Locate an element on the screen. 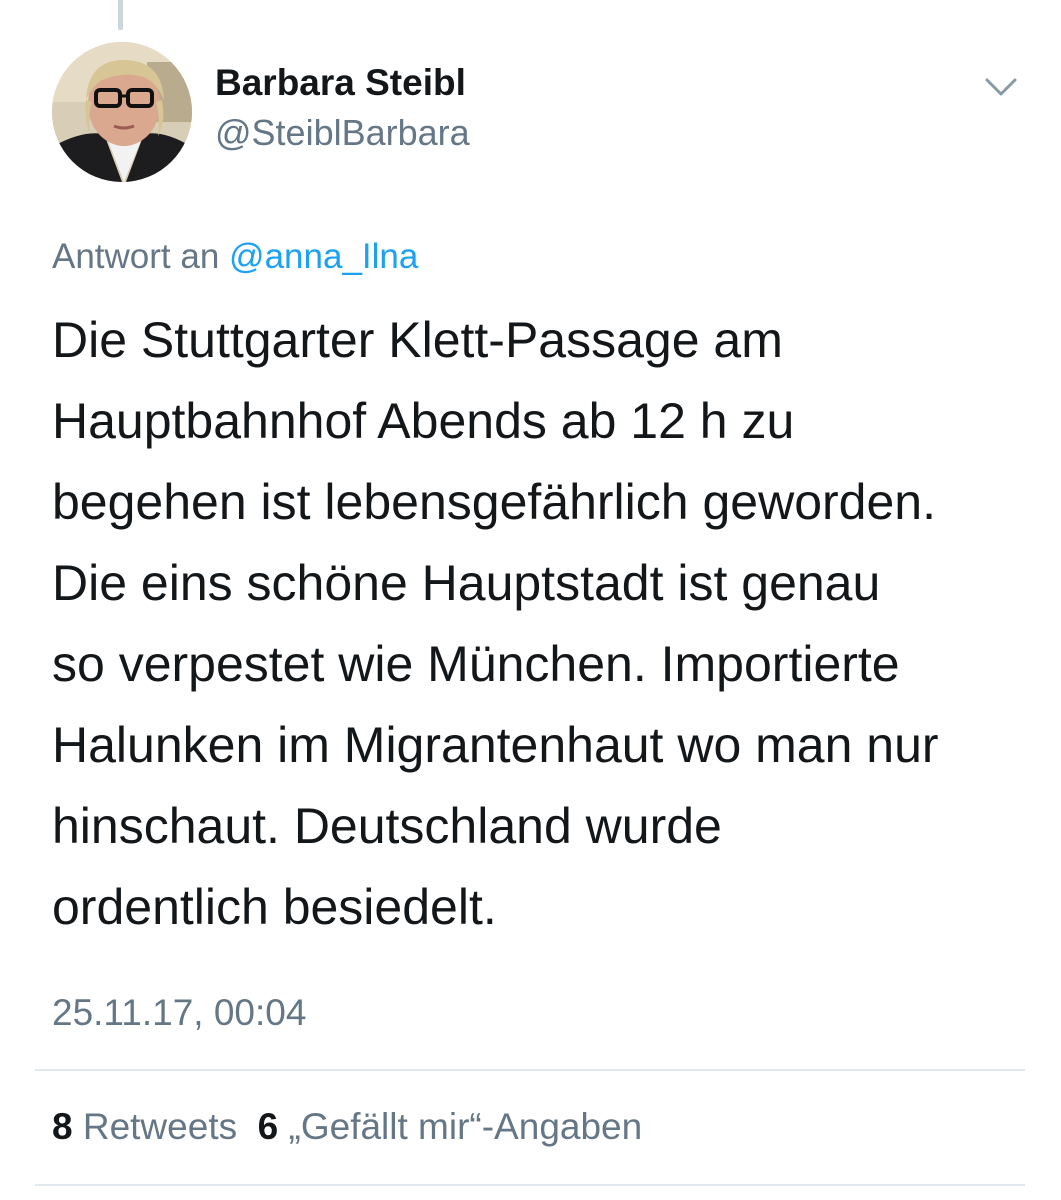 The height and width of the screenshot is (1200, 1061). avatar is located at coordinates (122, 112).